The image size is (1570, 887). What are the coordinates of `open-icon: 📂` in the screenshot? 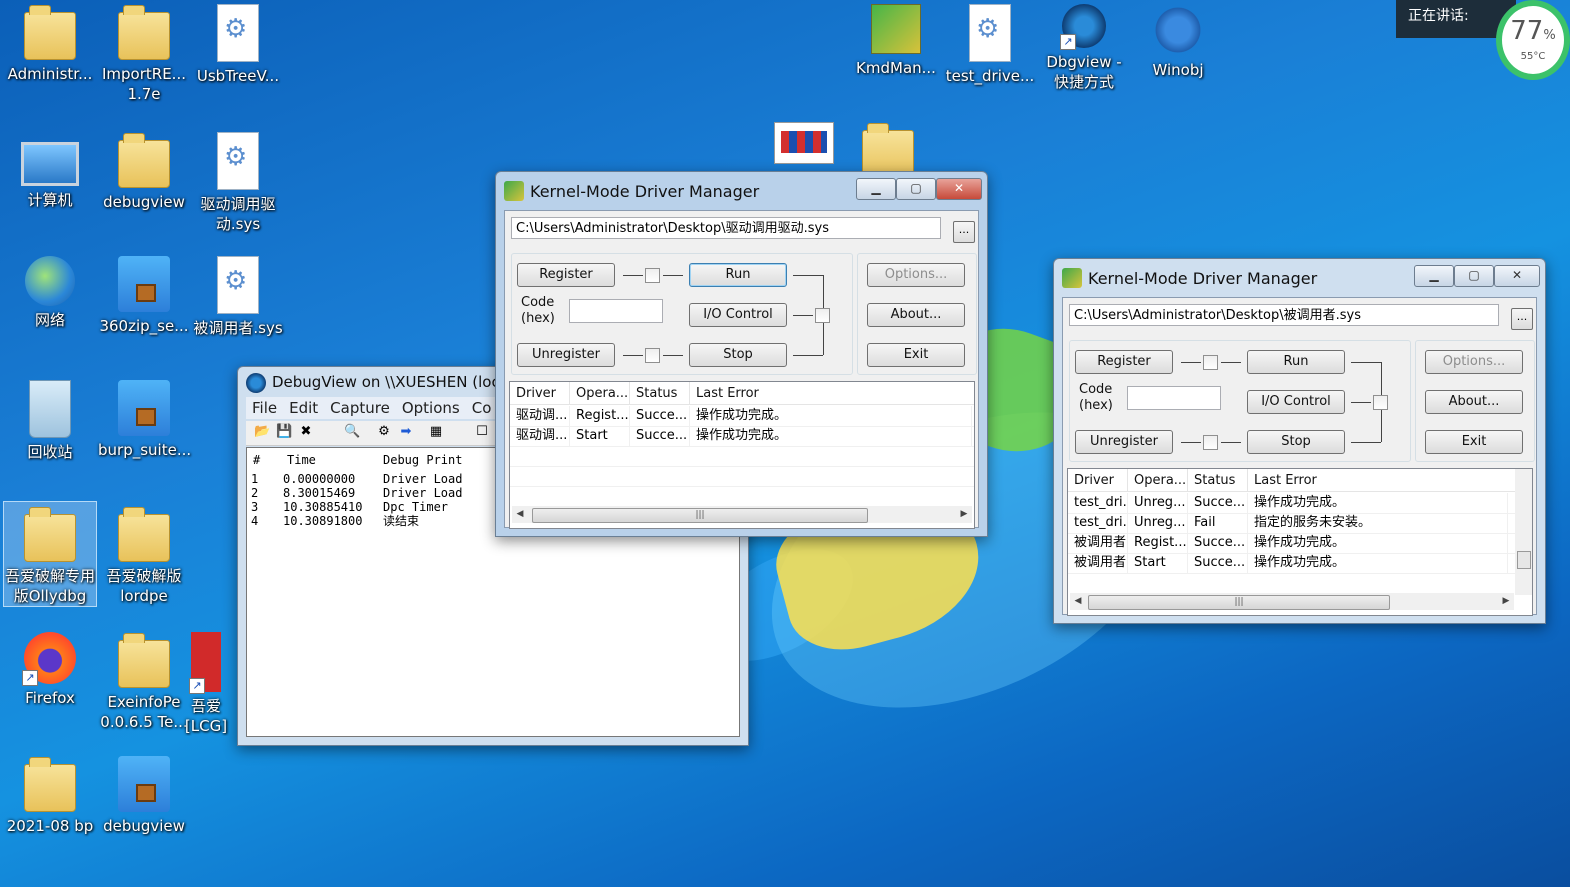 It's located at (262, 432).